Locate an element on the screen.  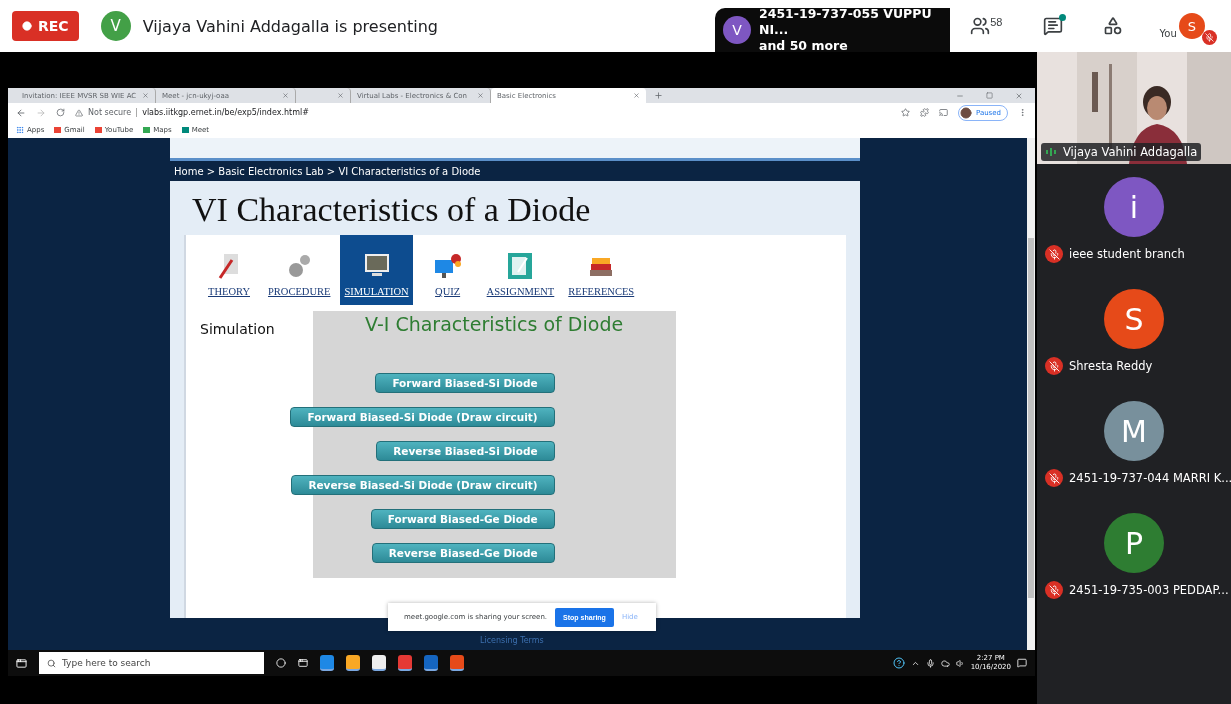
security-label: Not secure is located at coordinates (110, 112).